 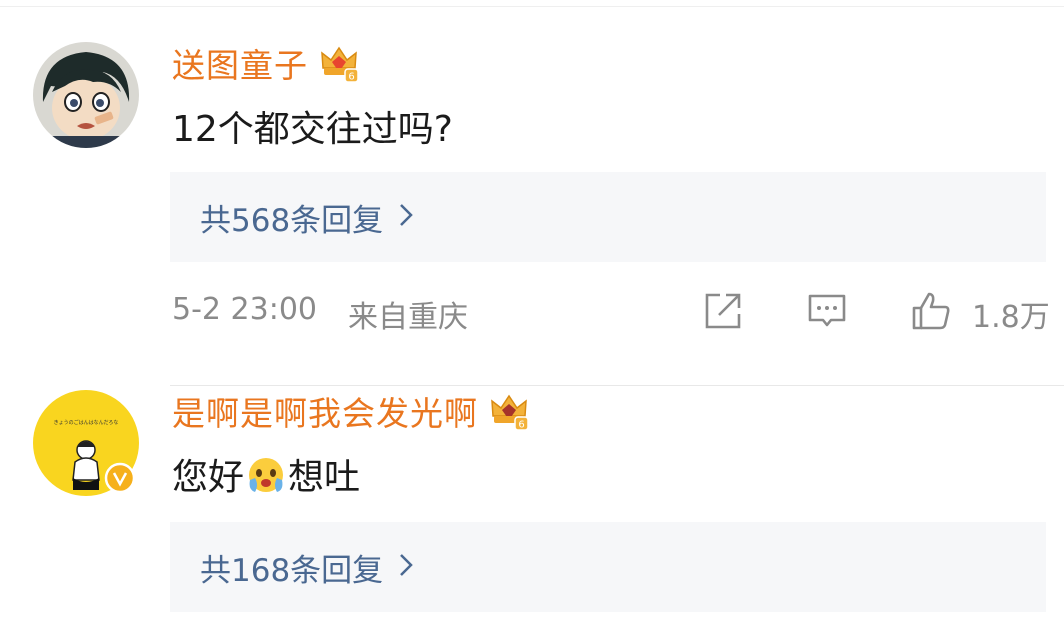 I want to click on comment-text: 12个都交往过吗?, so click(x=312, y=126).